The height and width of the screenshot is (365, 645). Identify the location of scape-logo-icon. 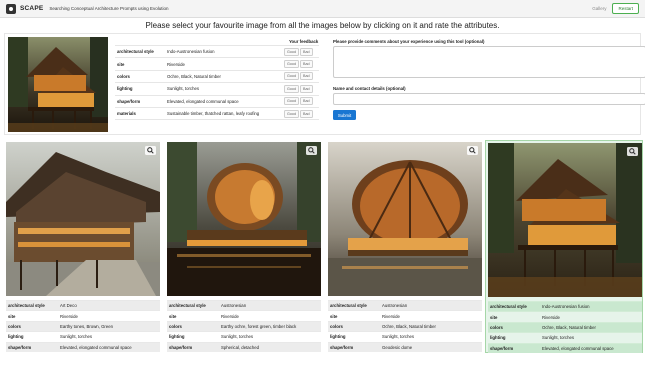
(11, 8).